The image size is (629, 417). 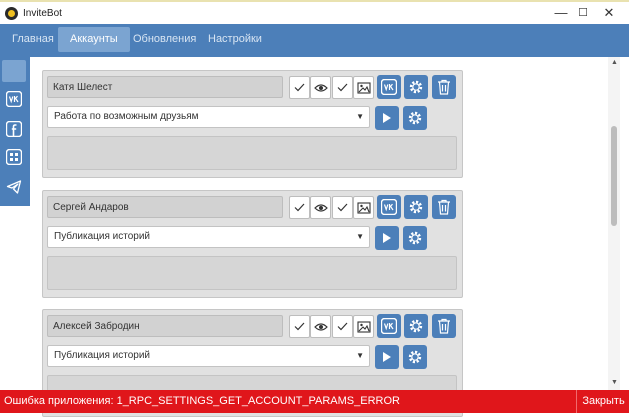 What do you see at coordinates (314, 13) in the screenshot?
I see `title-bar: InviteBot — ☐ ✕` at bounding box center [314, 13].